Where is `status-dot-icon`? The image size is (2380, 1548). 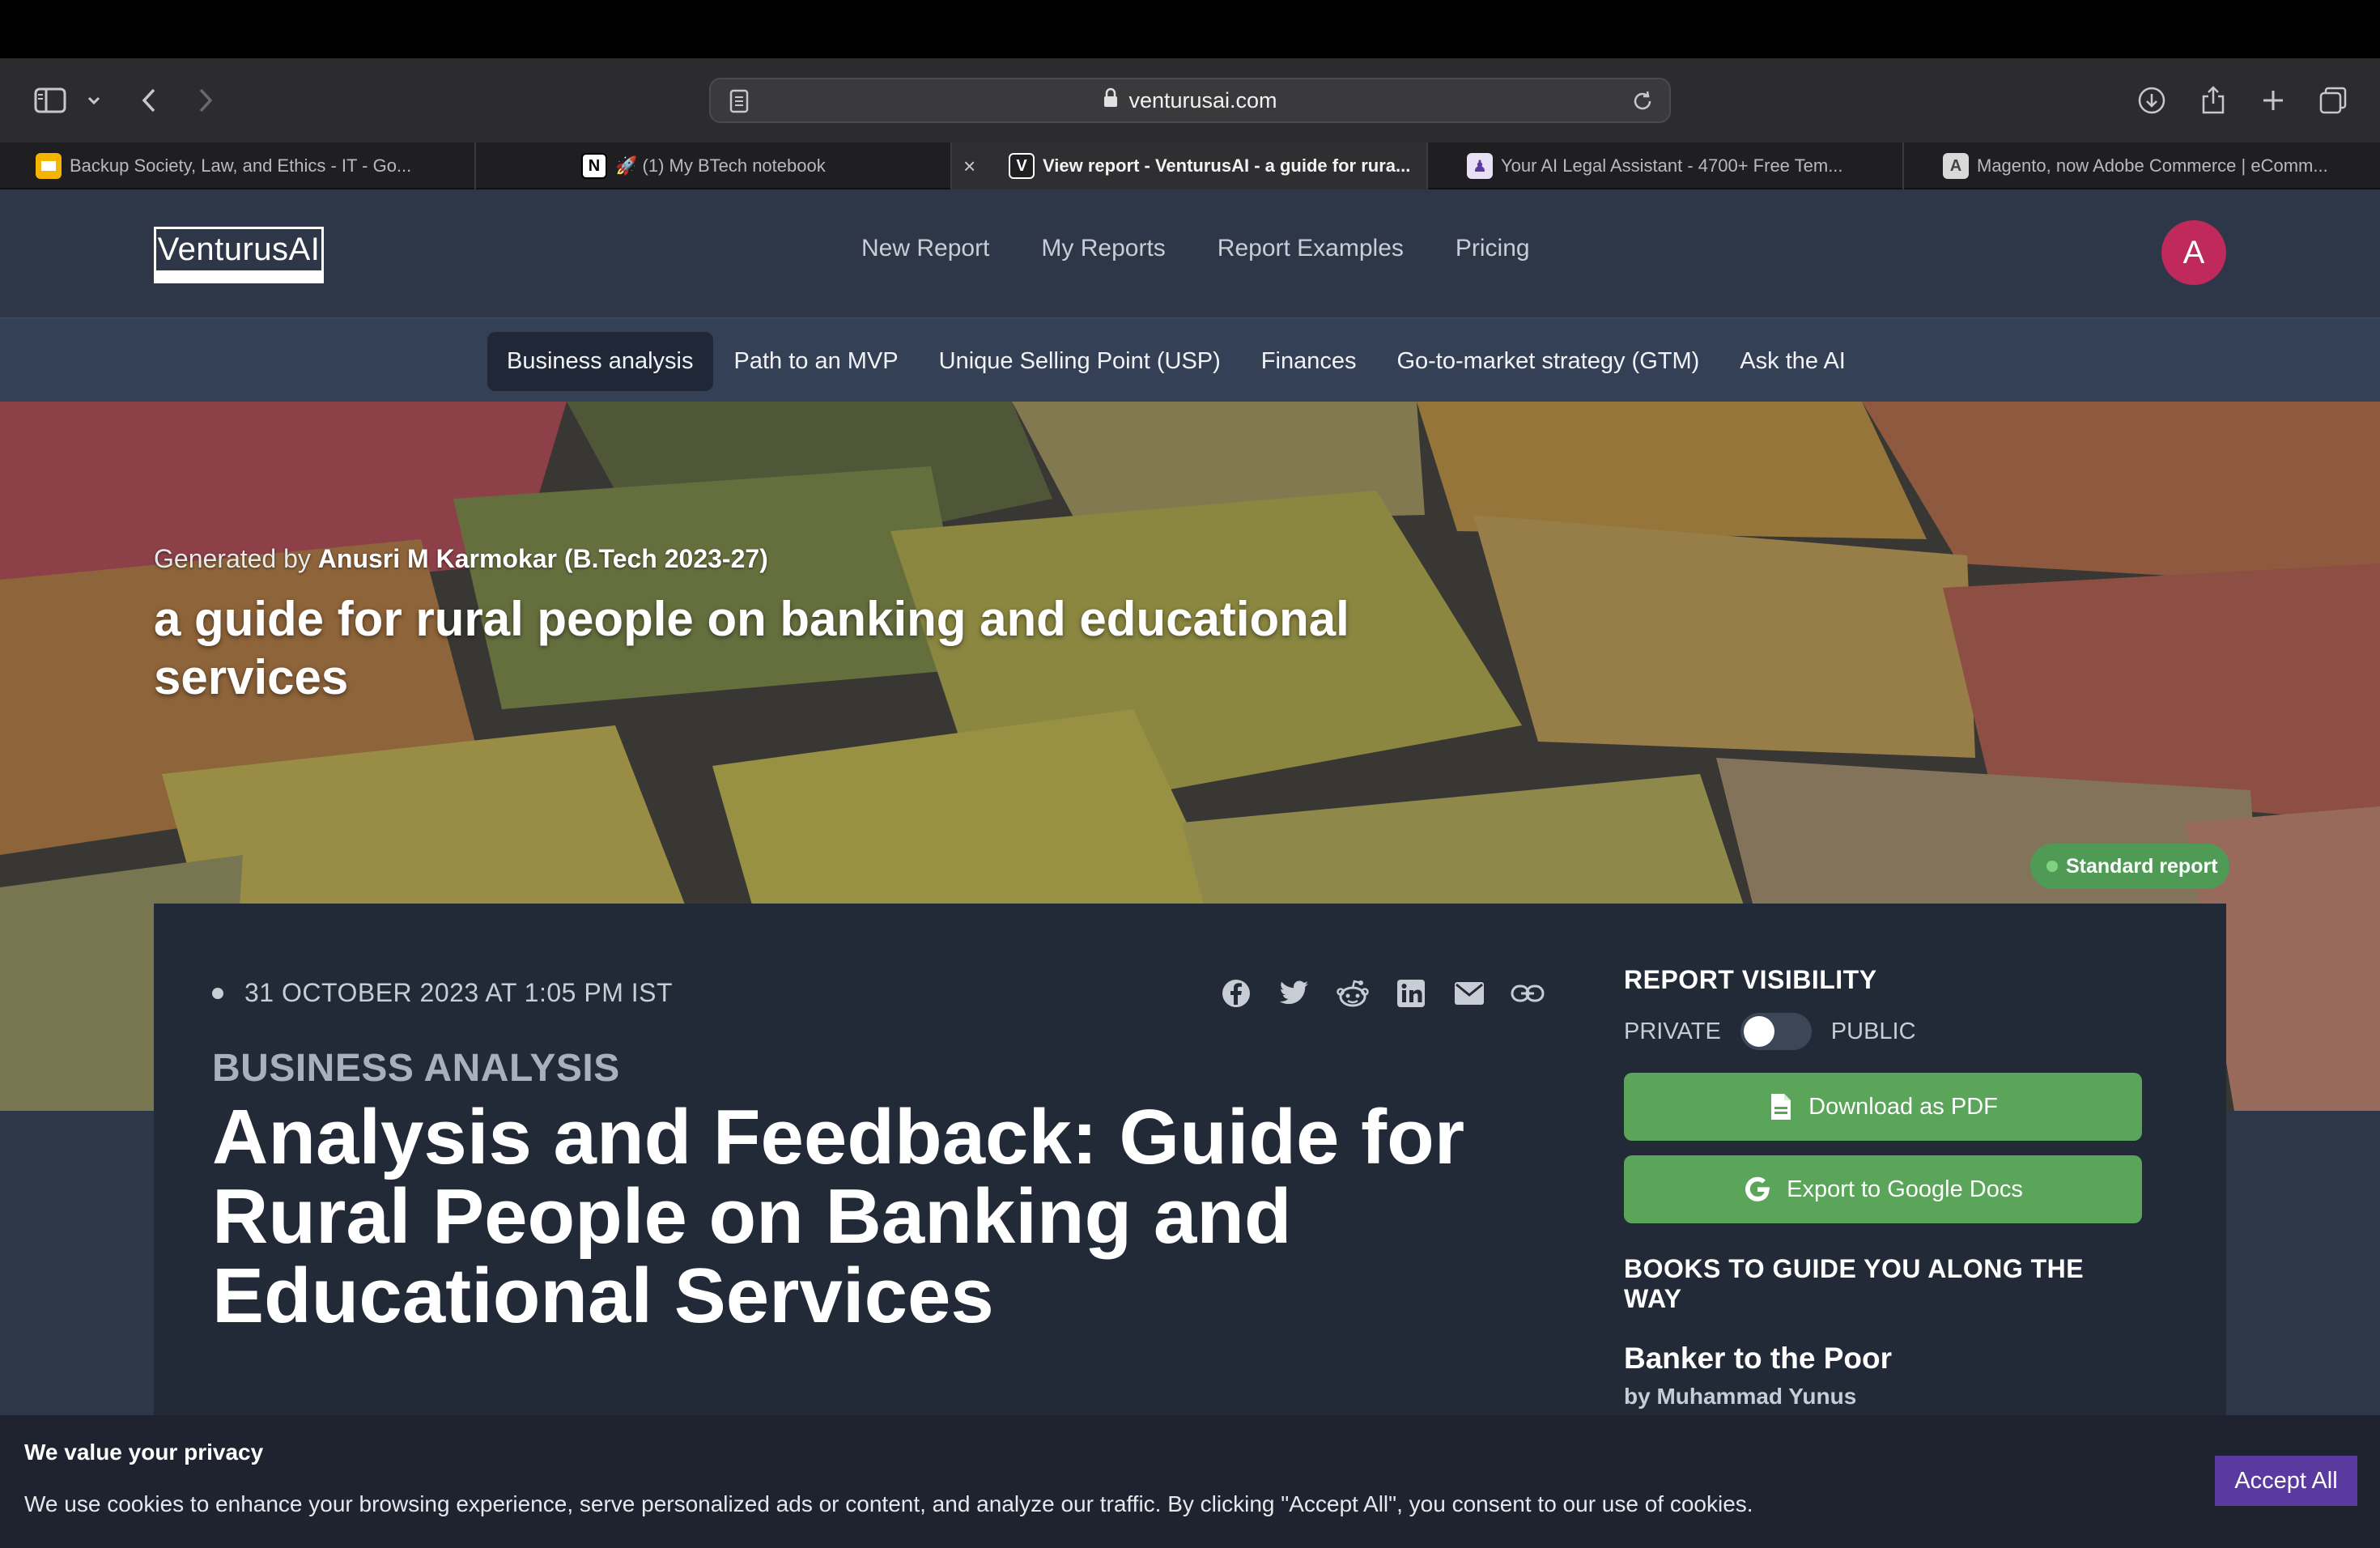 status-dot-icon is located at coordinates (2052, 866).